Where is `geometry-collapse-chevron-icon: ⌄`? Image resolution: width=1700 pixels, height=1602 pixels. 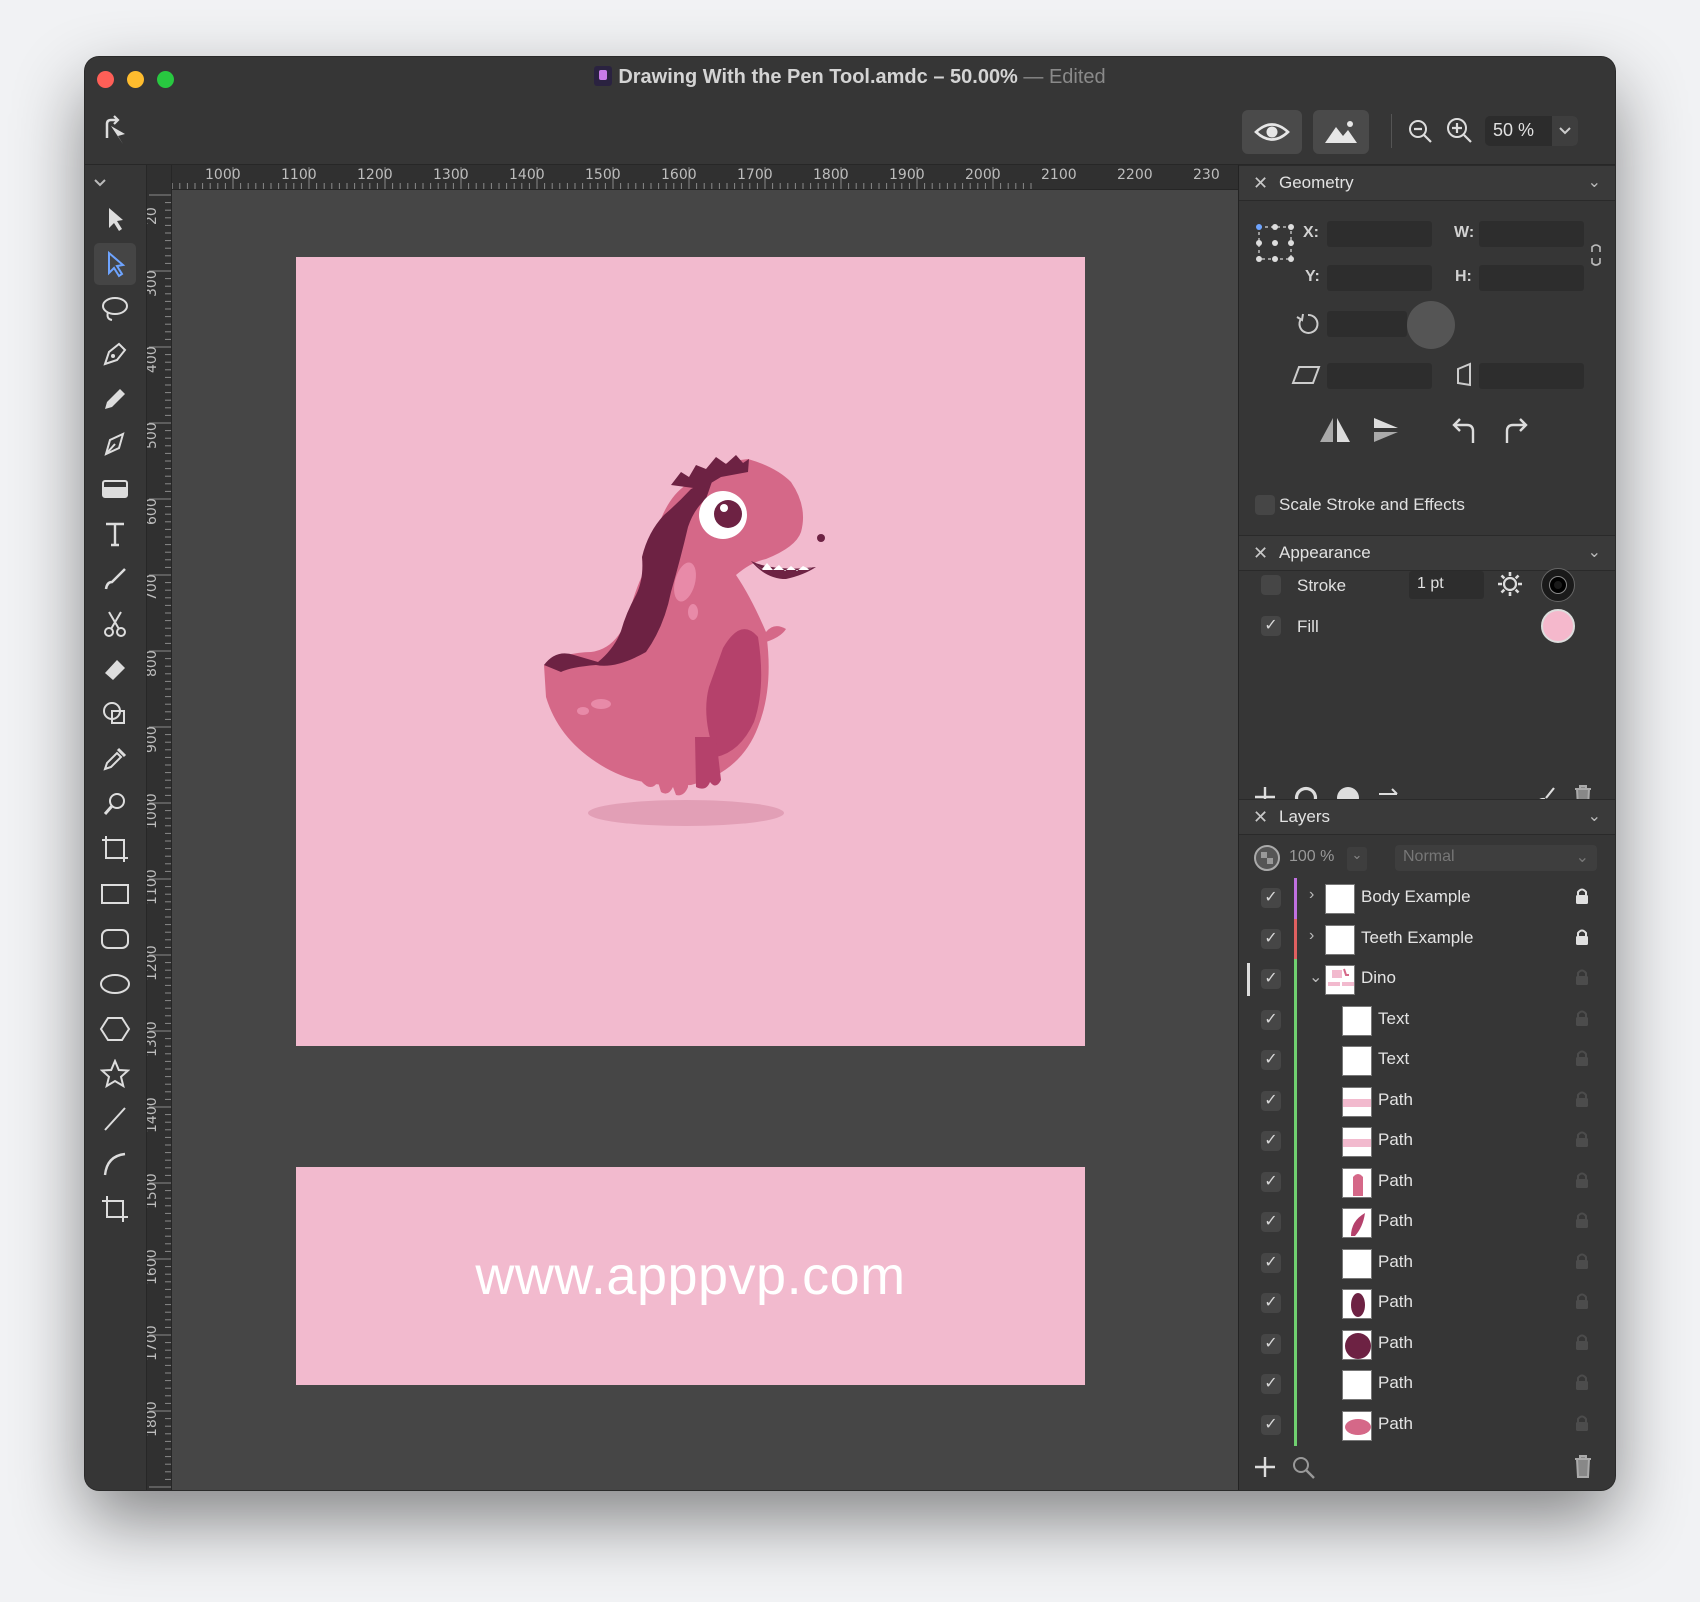
geometry-collapse-chevron-icon: ⌄ is located at coordinates (1594, 182).